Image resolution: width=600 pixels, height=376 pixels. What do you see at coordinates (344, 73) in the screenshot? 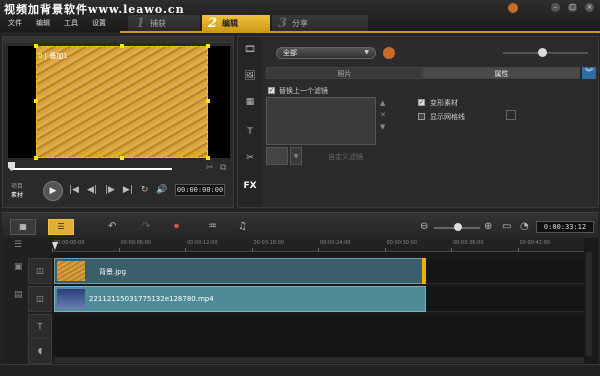
I see `tab-photo: 照片` at bounding box center [344, 73].